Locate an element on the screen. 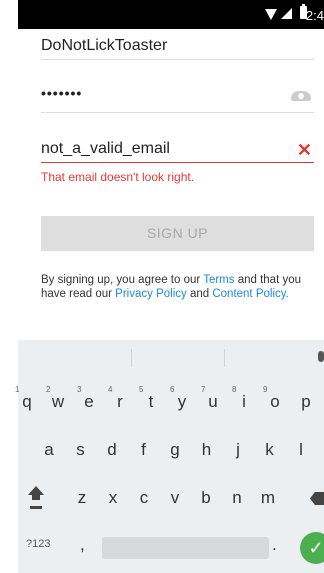 The height and width of the screenshot is (573, 324). key-hint: 4 is located at coordinates (110, 389).